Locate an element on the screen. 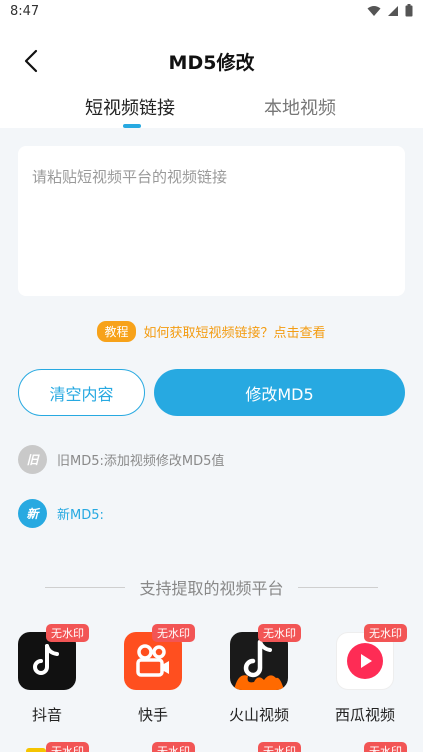 The width and height of the screenshot is (423, 752). platforms-next-row: 无水印 无水印 无水印 无水印 is located at coordinates (211, 747).